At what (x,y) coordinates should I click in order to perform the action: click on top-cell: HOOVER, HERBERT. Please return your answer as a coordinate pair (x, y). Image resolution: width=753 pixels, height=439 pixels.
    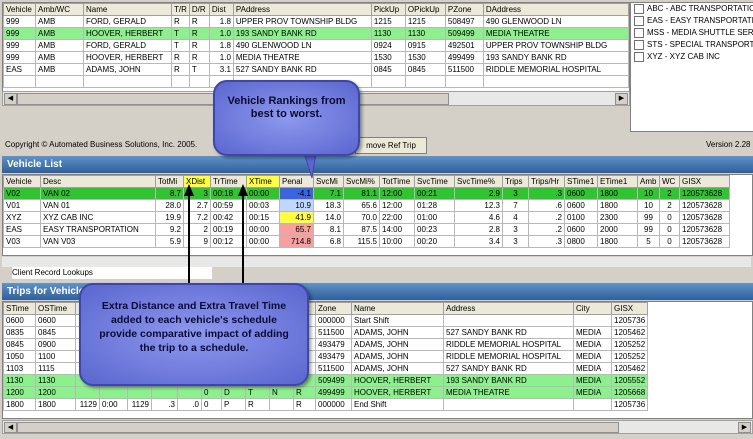
    Looking at the image, I should click on (127, 57).